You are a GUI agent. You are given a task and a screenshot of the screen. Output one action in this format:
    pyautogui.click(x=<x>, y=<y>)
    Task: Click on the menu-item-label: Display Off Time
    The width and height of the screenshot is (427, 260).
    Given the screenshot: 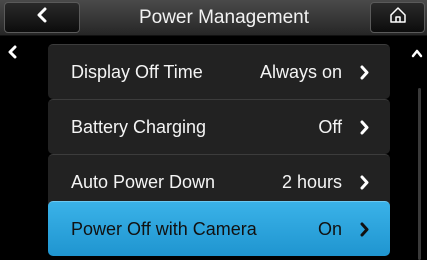 What is the action you would take?
    pyautogui.click(x=137, y=72)
    